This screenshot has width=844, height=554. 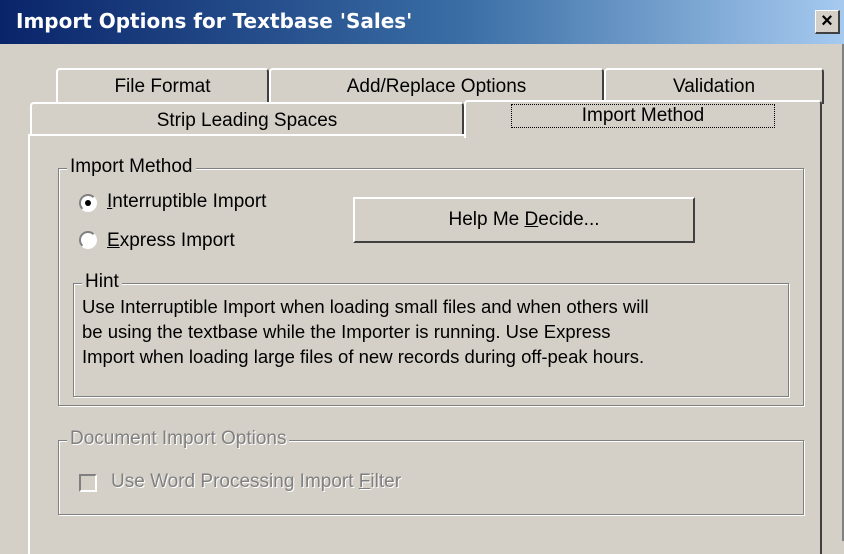 I want to click on word-processing-filter-checkbox, so click(x=88, y=483).